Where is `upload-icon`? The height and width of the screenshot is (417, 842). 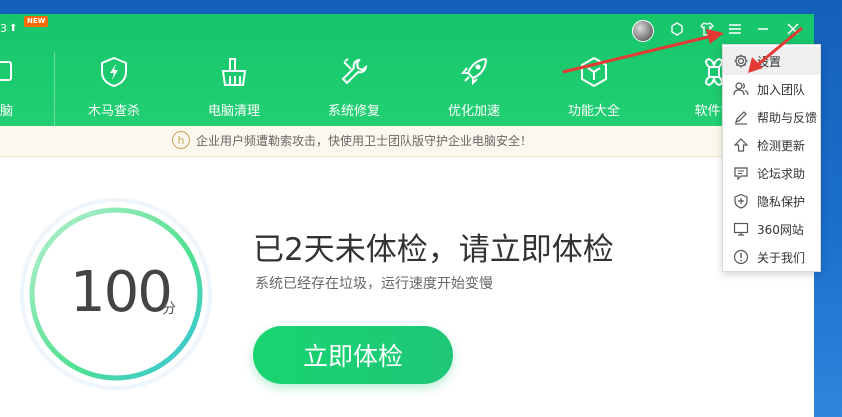 upload-icon is located at coordinates (741, 145).